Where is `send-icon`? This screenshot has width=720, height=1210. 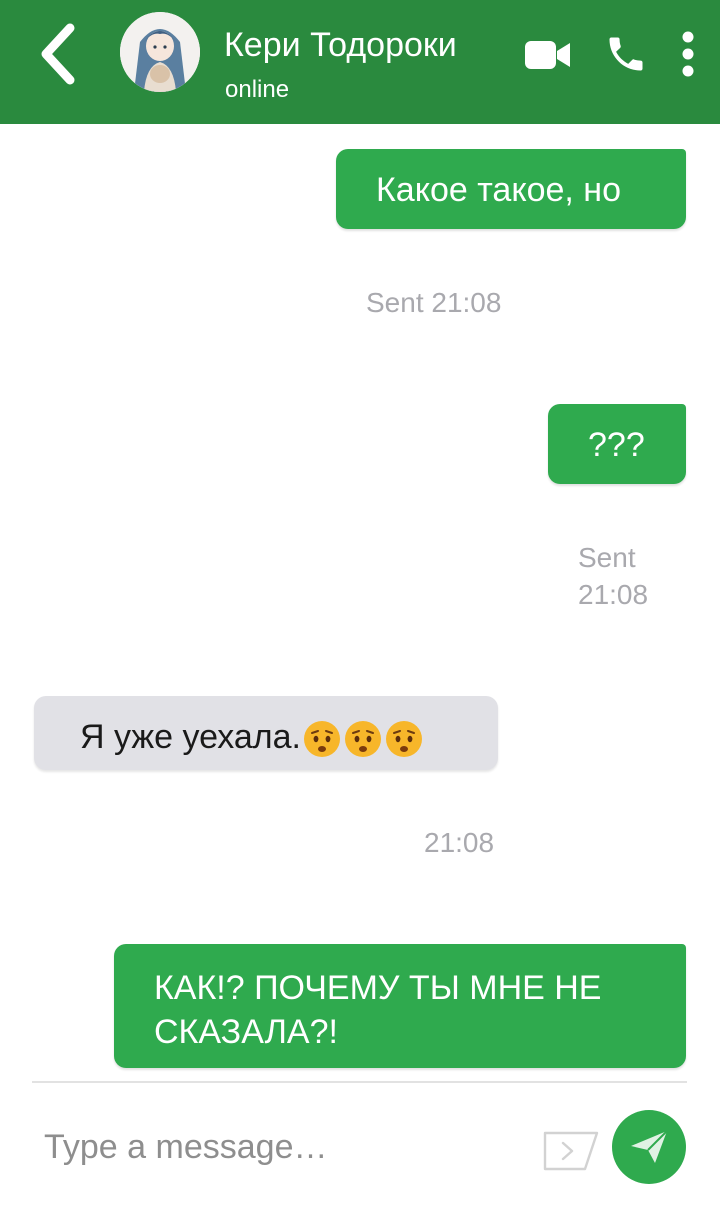 send-icon is located at coordinates (649, 1146).